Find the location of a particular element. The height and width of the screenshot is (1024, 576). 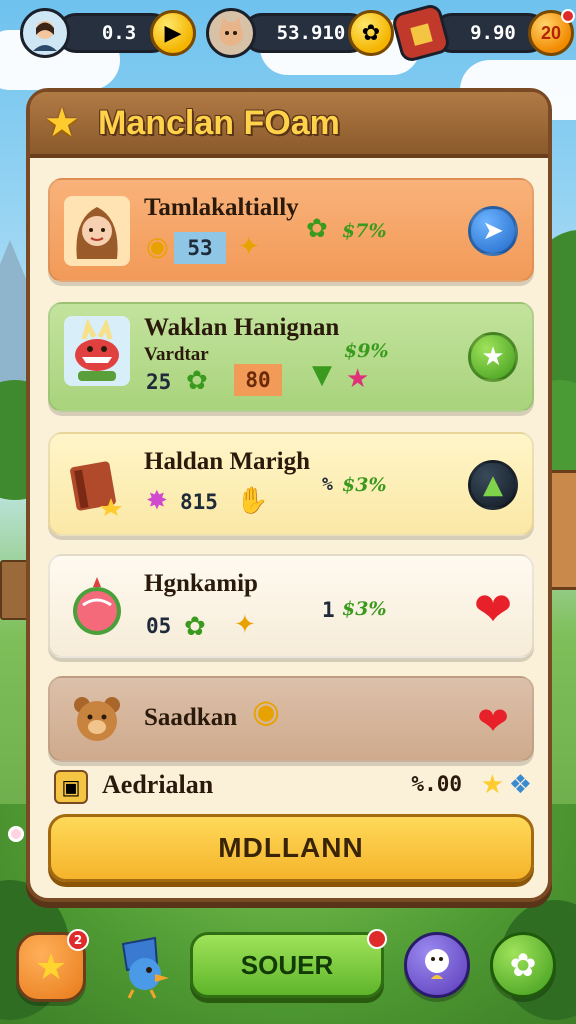

upgrade-button: ▲ is located at coordinates (493, 485).